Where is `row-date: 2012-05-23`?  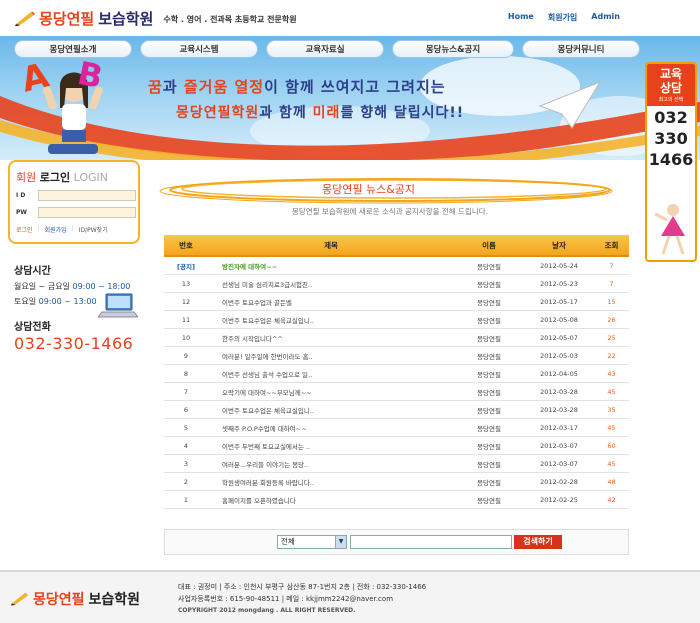
row-date: 2012-05-23 is located at coordinates (559, 283).